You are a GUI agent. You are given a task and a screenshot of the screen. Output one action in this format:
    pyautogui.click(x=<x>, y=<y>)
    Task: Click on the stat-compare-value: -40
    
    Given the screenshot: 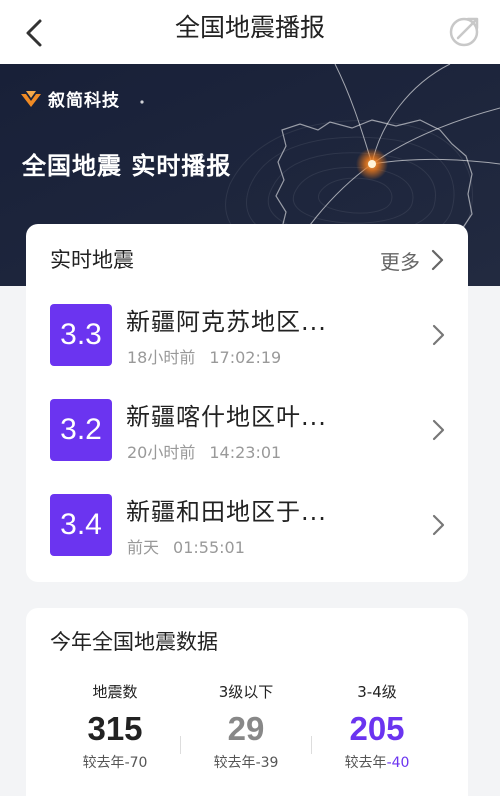 What is the action you would take?
    pyautogui.click(x=398, y=763)
    